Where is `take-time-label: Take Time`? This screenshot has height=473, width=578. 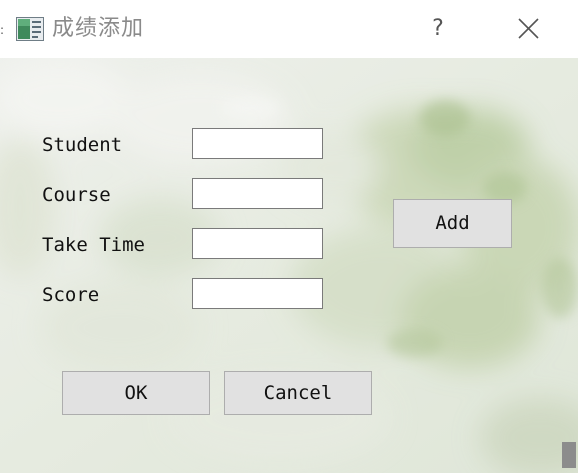 take-time-label: Take Time is located at coordinates (93, 245).